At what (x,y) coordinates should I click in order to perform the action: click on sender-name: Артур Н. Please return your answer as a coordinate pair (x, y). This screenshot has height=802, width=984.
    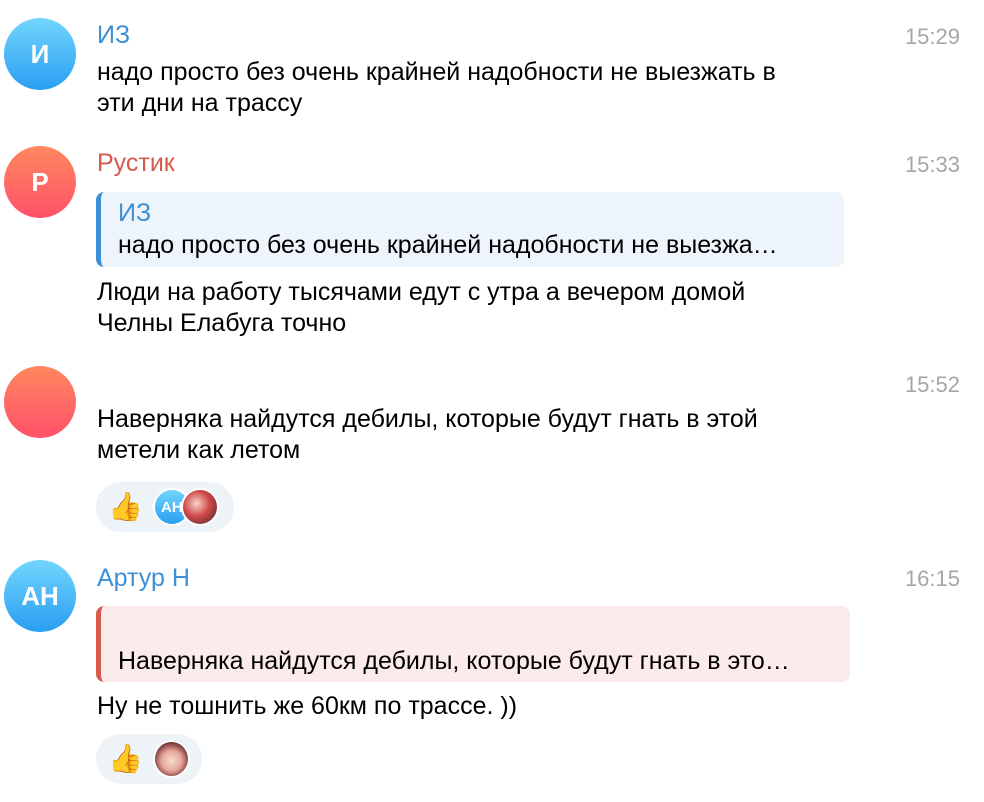
    Looking at the image, I should click on (143, 578).